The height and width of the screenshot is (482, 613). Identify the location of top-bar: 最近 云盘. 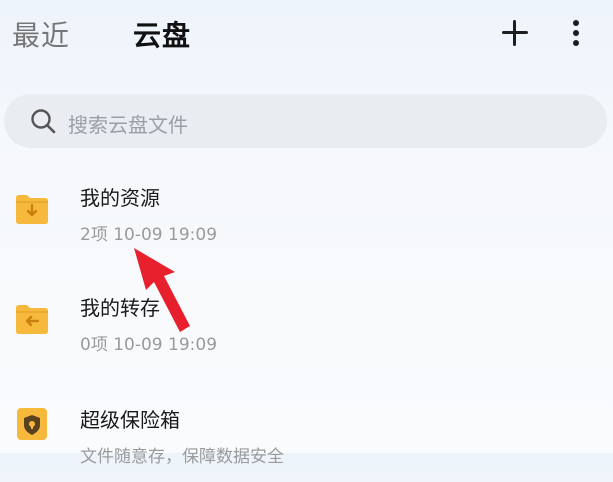
(306, 36).